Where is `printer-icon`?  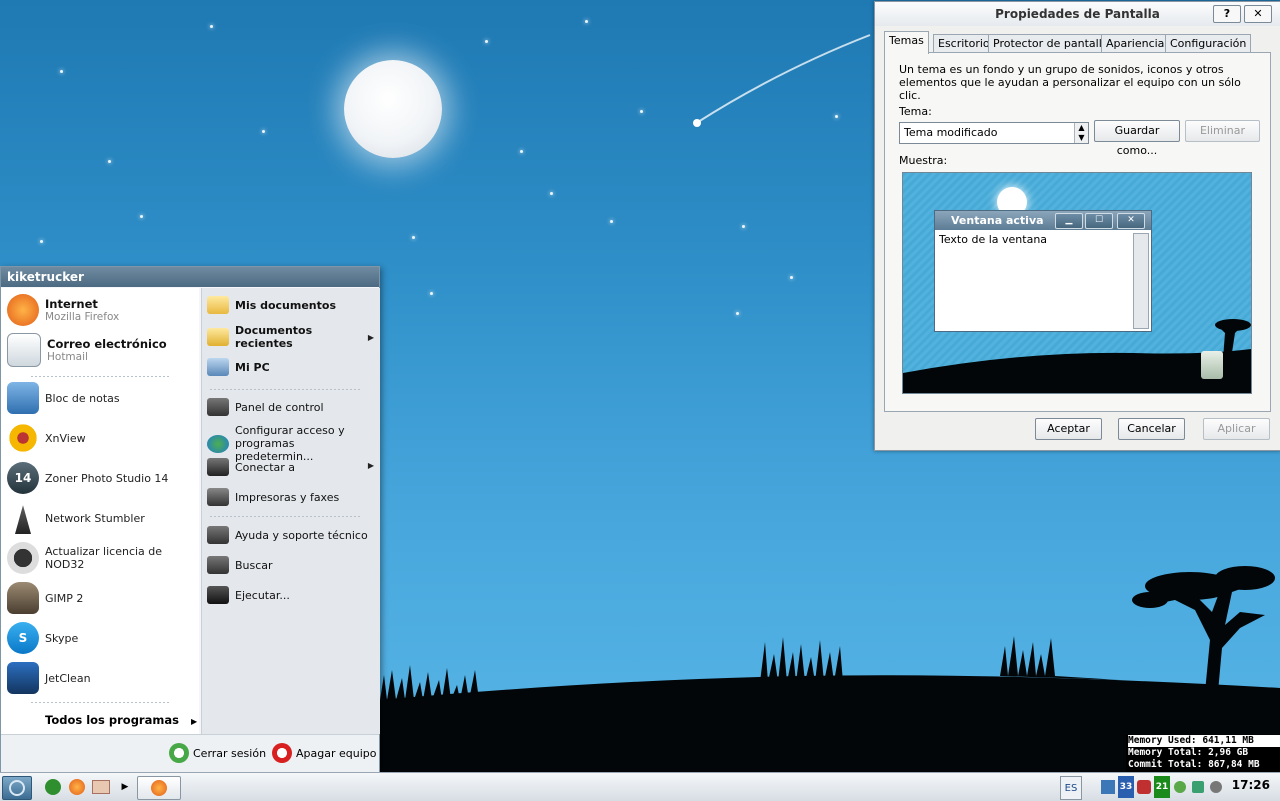 printer-icon is located at coordinates (218, 497).